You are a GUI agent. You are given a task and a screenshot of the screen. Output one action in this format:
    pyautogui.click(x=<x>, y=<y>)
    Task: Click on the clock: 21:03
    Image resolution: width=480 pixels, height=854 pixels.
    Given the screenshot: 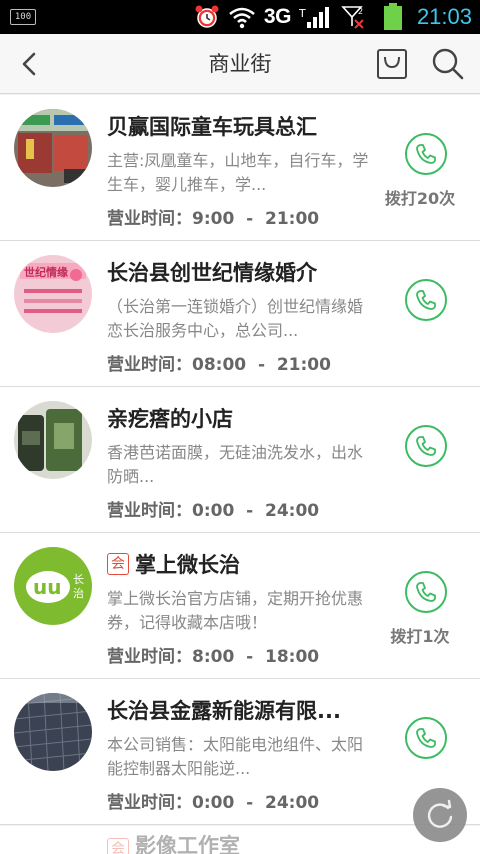 What is the action you would take?
    pyautogui.click(x=444, y=16)
    